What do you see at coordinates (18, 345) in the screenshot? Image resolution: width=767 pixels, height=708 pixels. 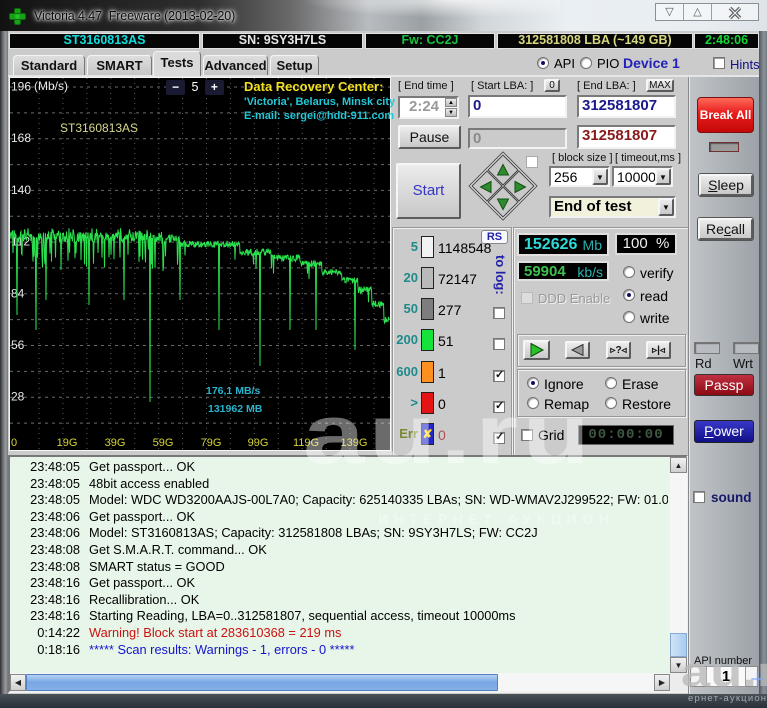 I see `svg-text: 56` at bounding box center [18, 345].